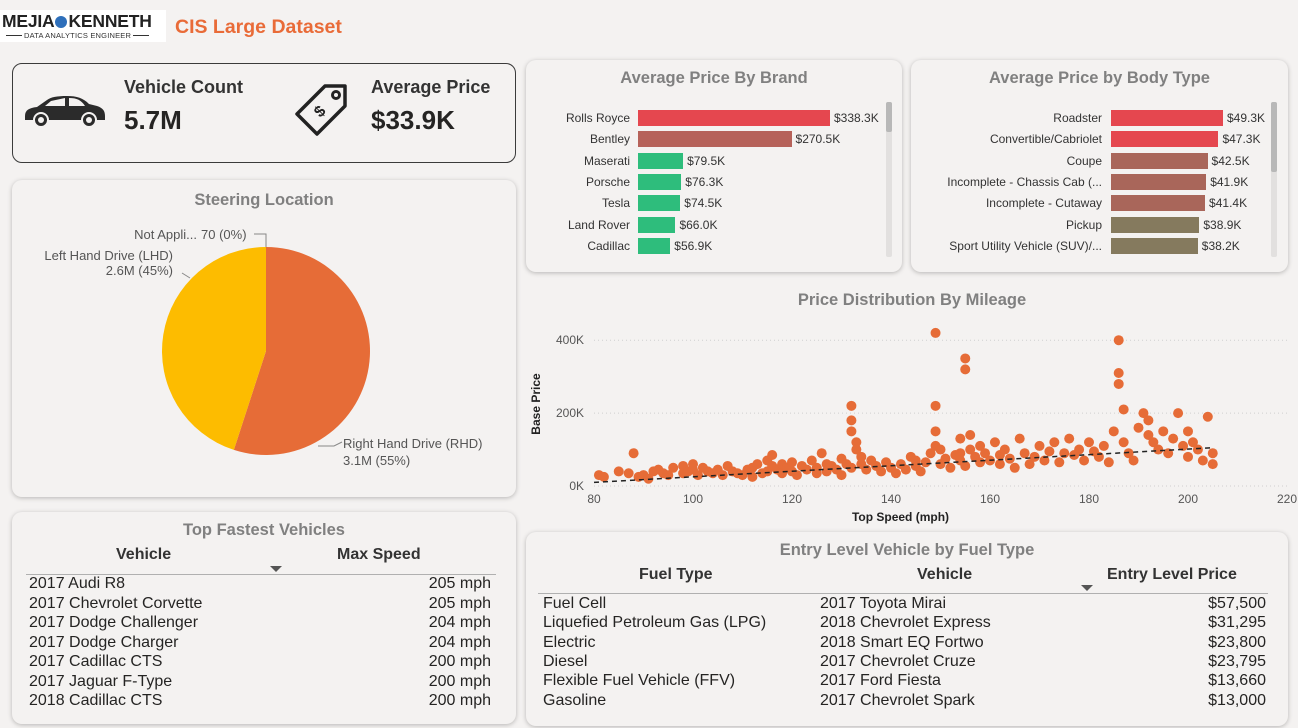  What do you see at coordinates (1086, 139) in the screenshot?
I see `body-type-bar-row: Convertible/Cabriolet $47.3K` at bounding box center [1086, 139].